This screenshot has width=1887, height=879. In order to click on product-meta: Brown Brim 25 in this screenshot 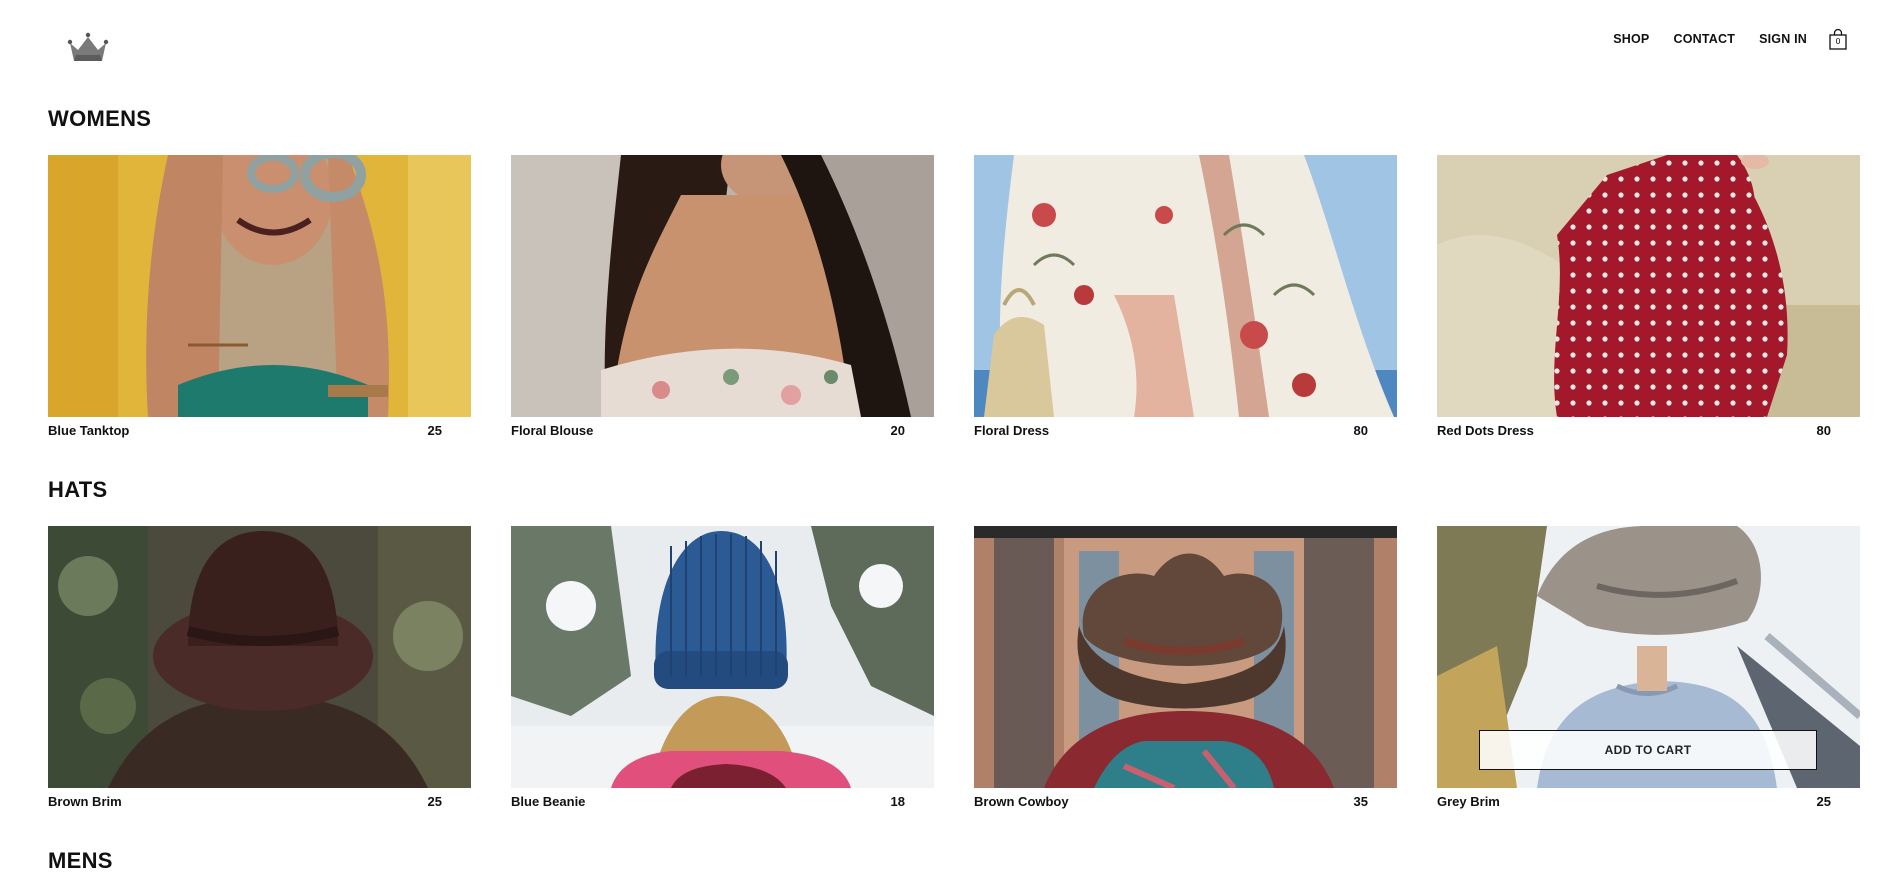, I will do `click(259, 804)`.